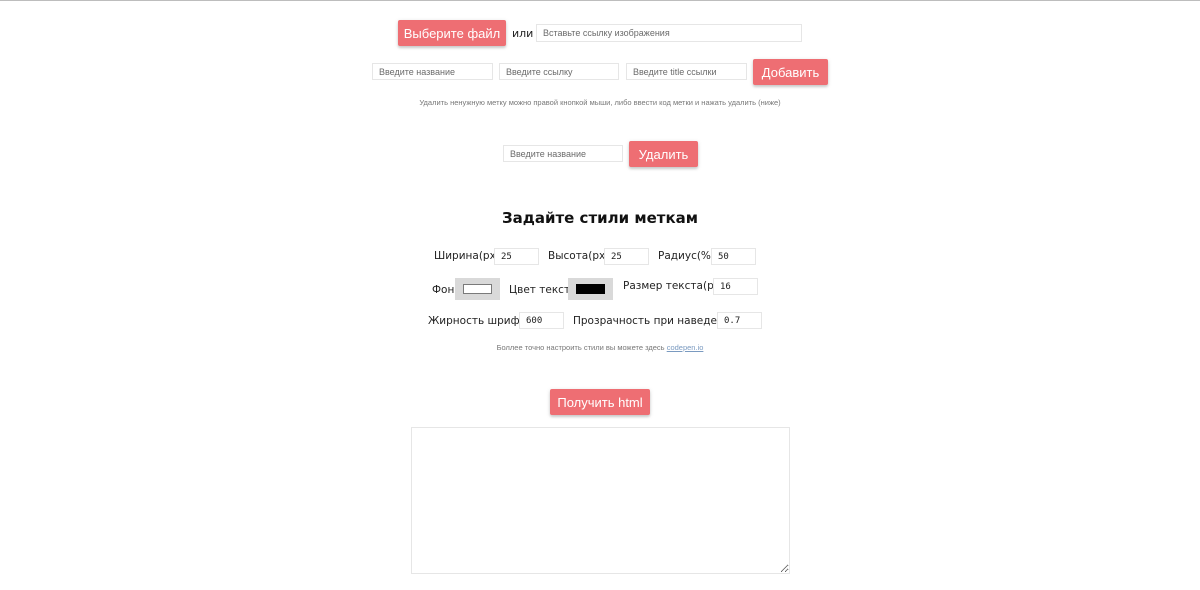 The height and width of the screenshot is (590, 1200). What do you see at coordinates (600, 402) in the screenshot?
I see `get-html-button: Получить html` at bounding box center [600, 402].